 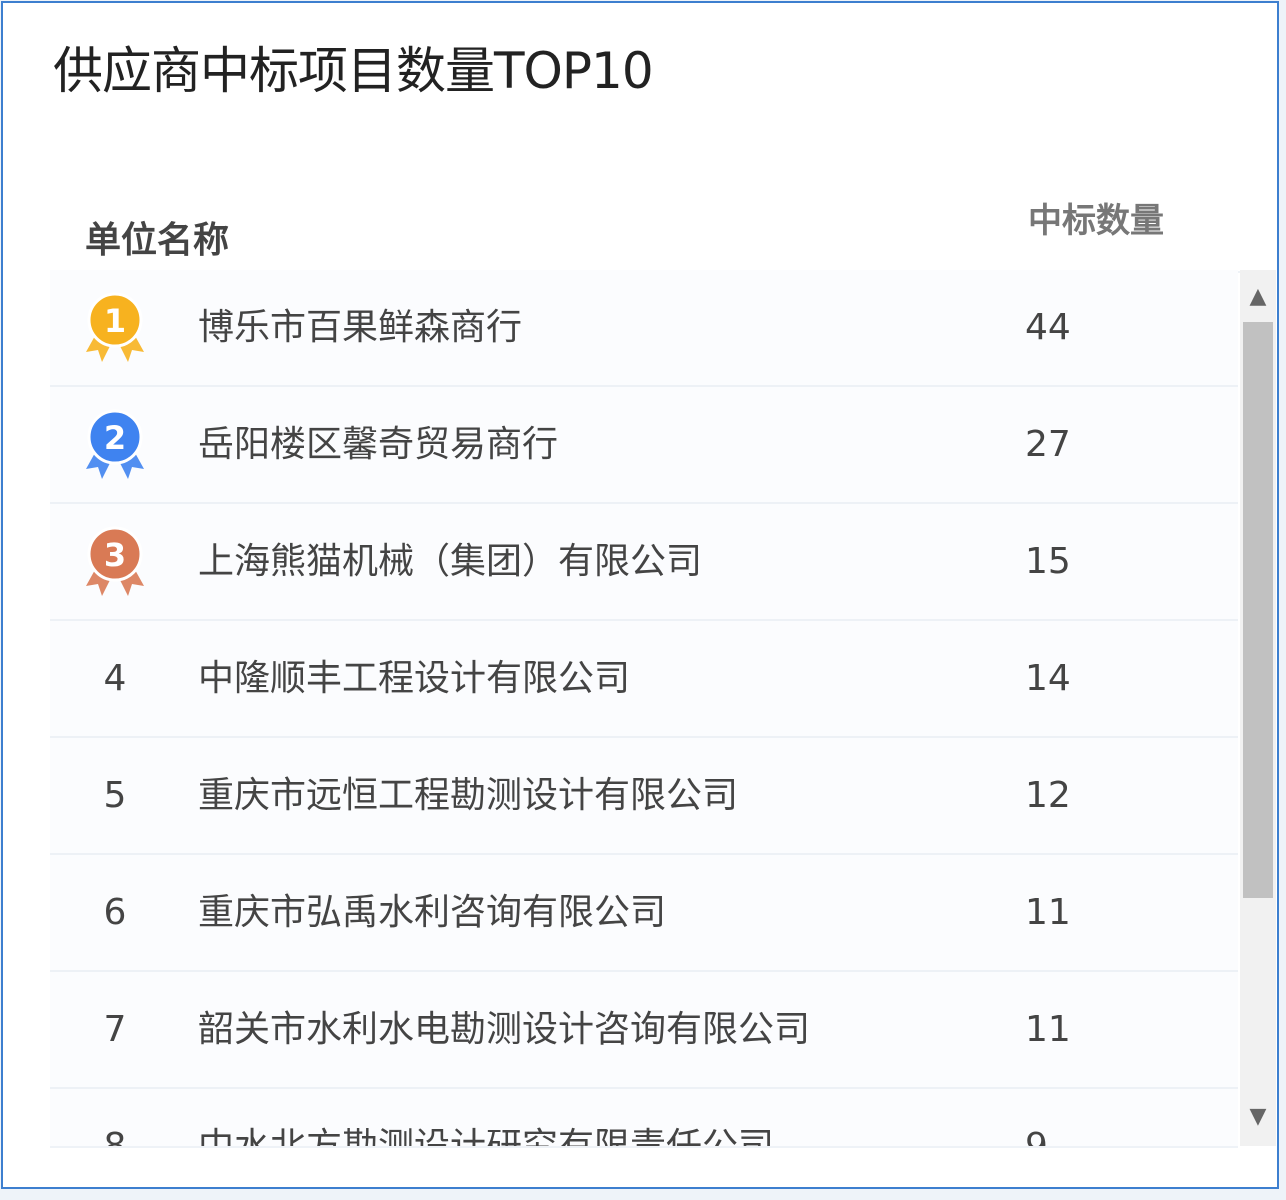 I want to click on medal-rank-1-icon: 1, so click(x=115, y=327).